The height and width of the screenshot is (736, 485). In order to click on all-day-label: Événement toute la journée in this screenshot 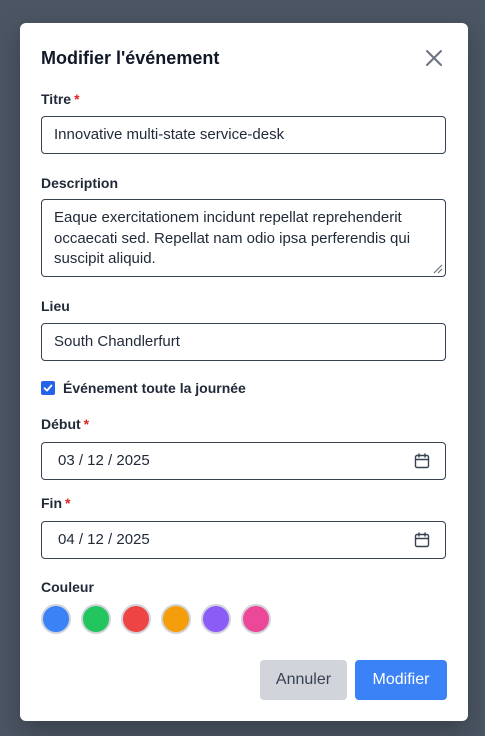, I will do `click(154, 388)`.